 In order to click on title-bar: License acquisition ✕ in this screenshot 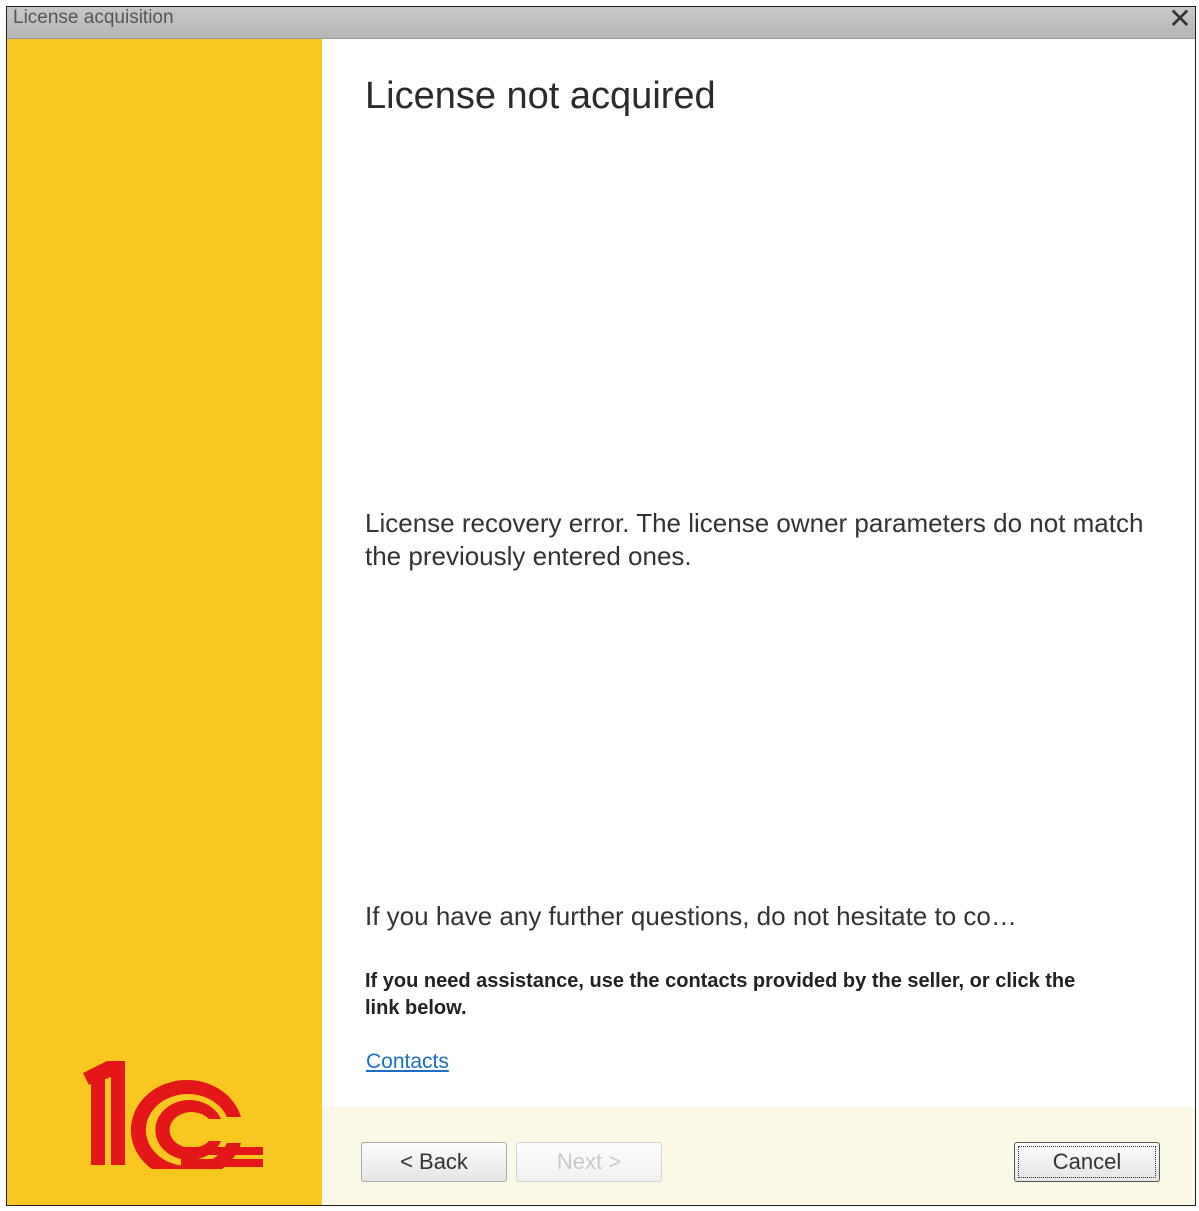, I will do `click(601, 23)`.